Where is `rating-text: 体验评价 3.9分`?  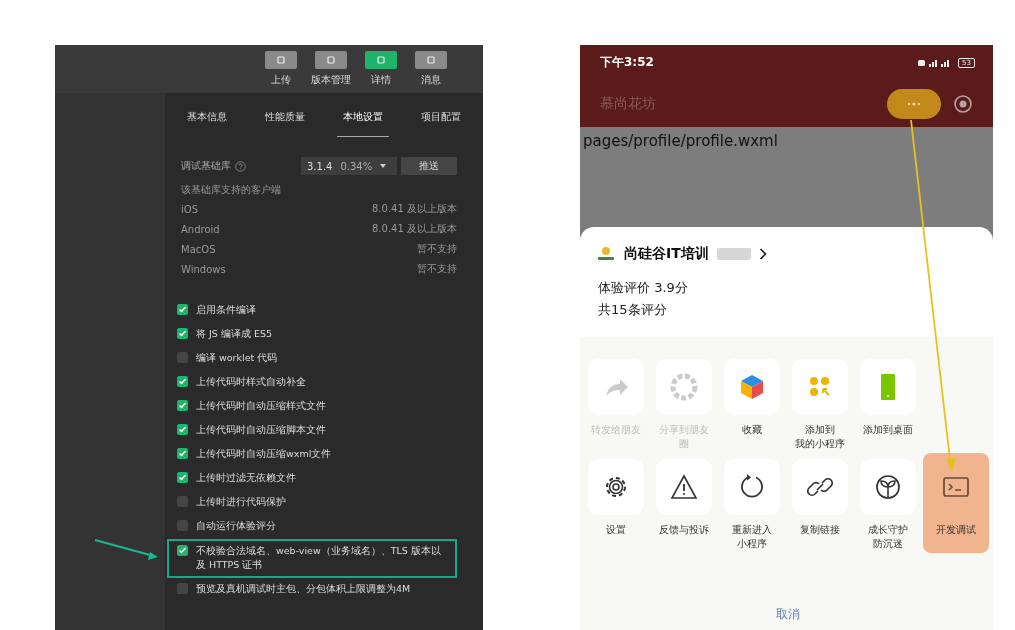
rating-text: 体验评价 3.9分 is located at coordinates (643, 288).